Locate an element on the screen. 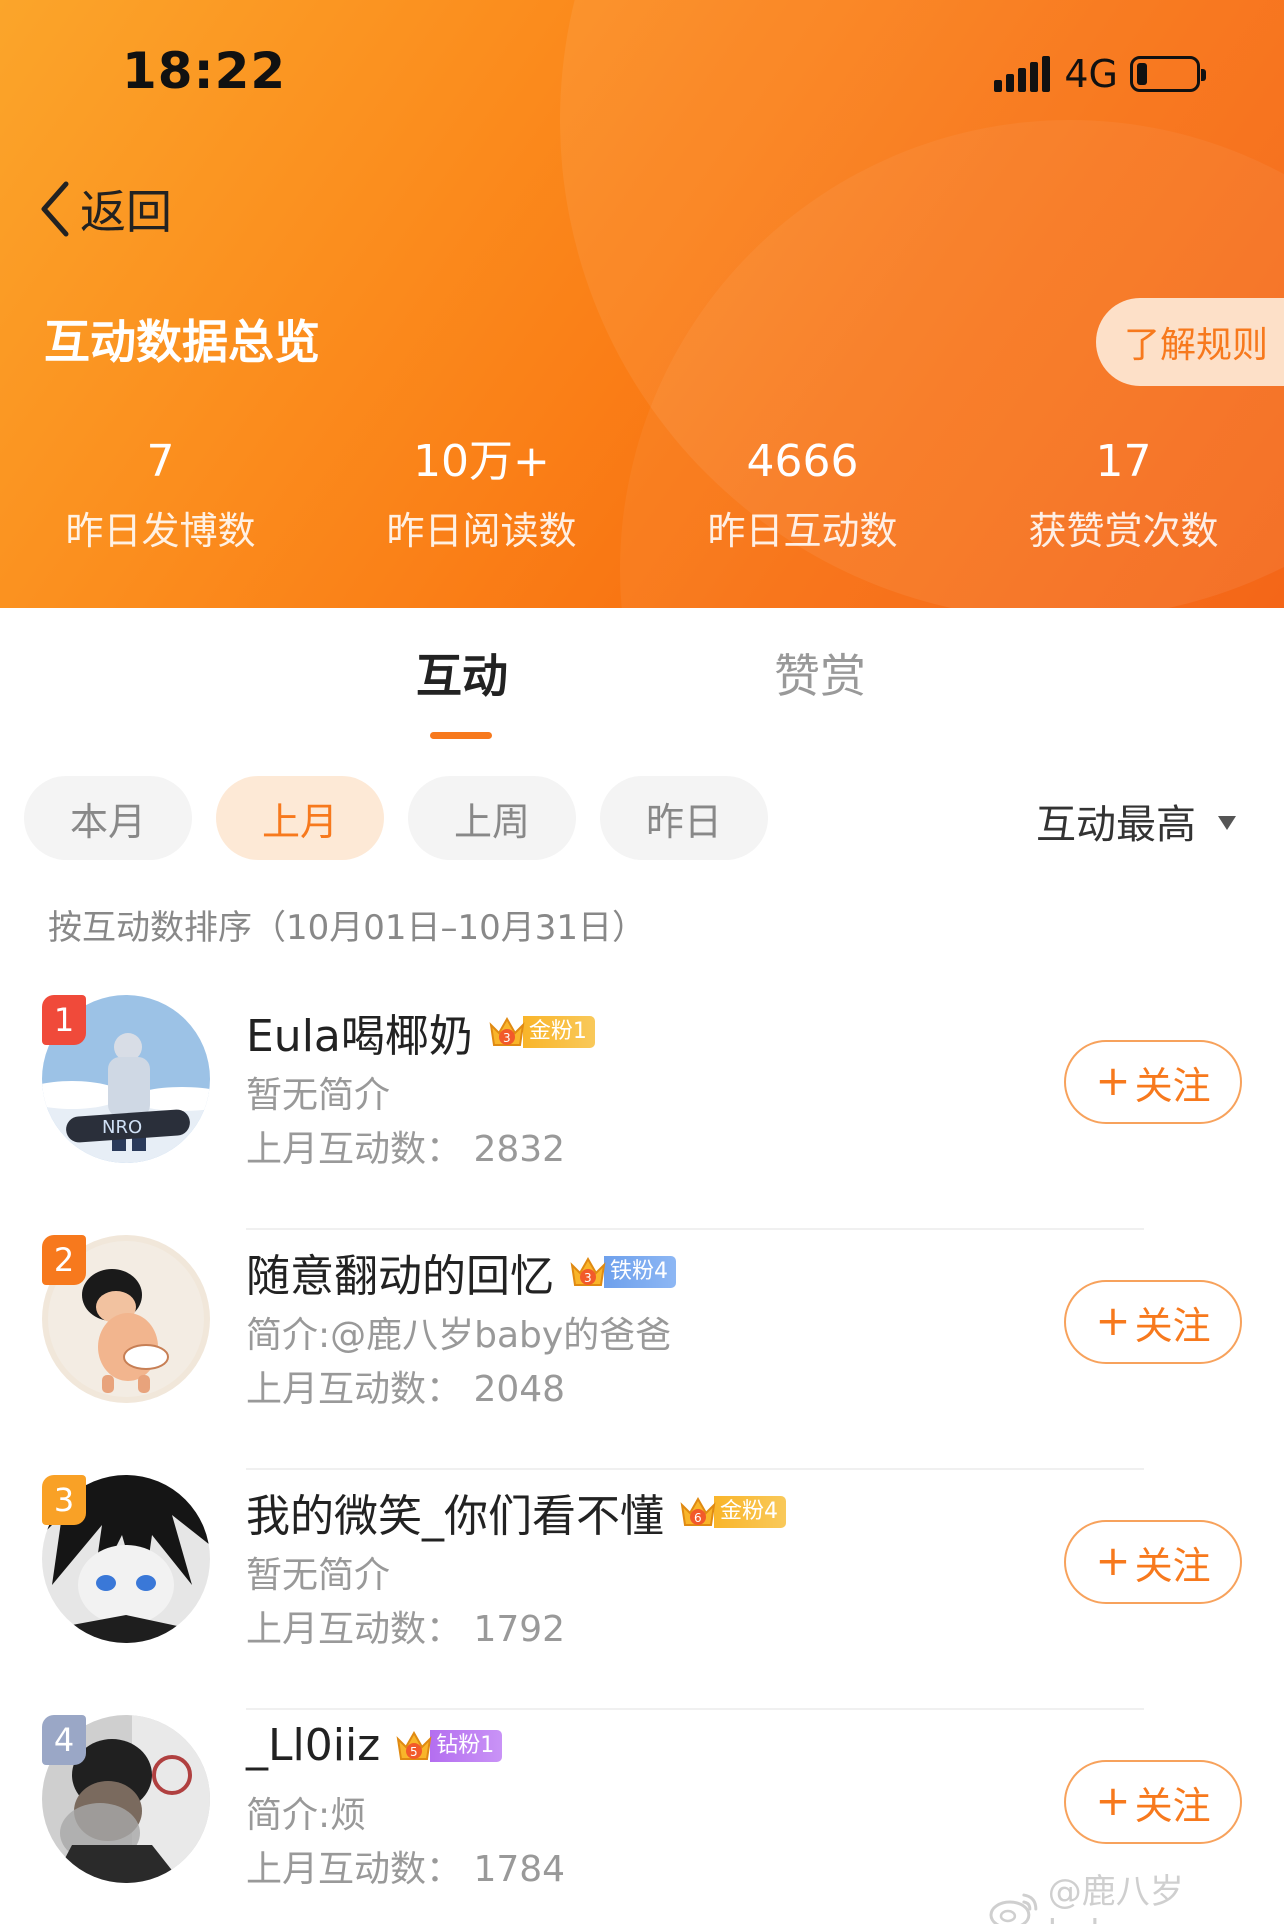 This screenshot has height=1924, width=1284. weibo-icon is located at coordinates (1013, 1908).